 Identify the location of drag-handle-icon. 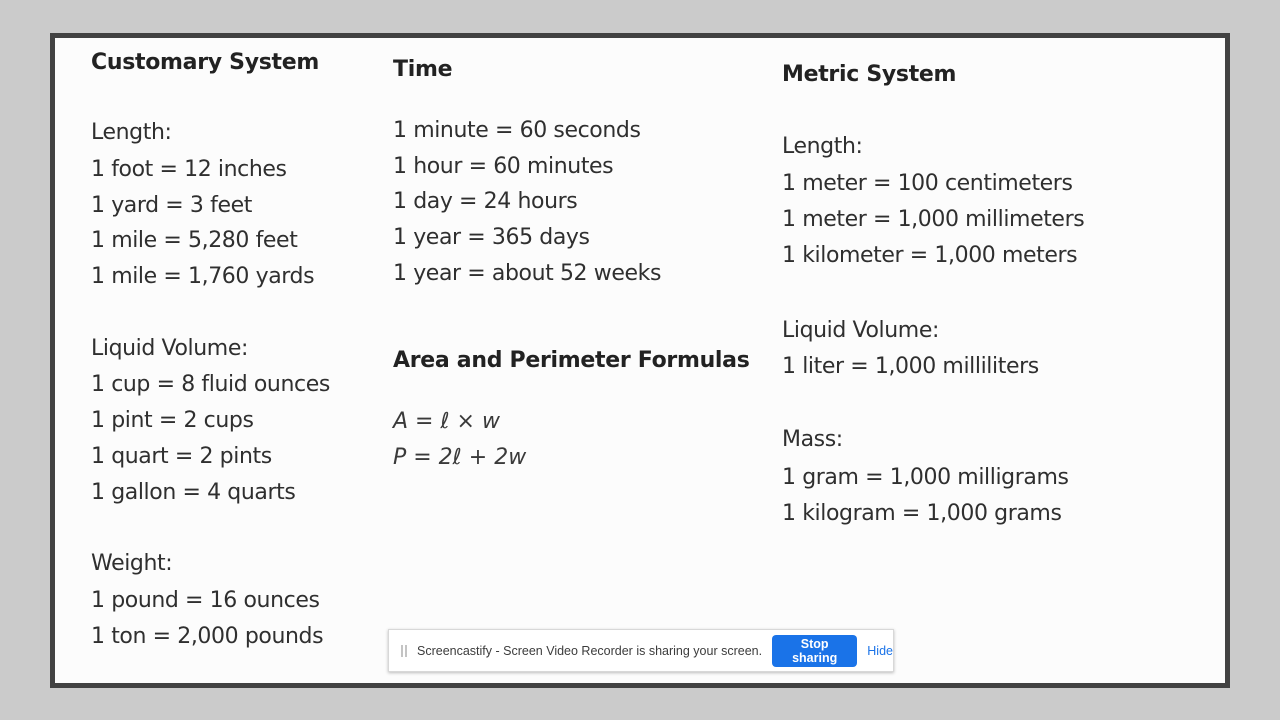
(404, 650).